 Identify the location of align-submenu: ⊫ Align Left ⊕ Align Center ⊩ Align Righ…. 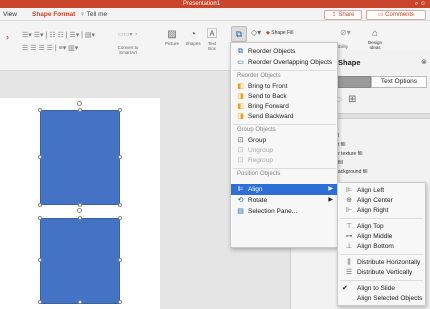
(381, 244).